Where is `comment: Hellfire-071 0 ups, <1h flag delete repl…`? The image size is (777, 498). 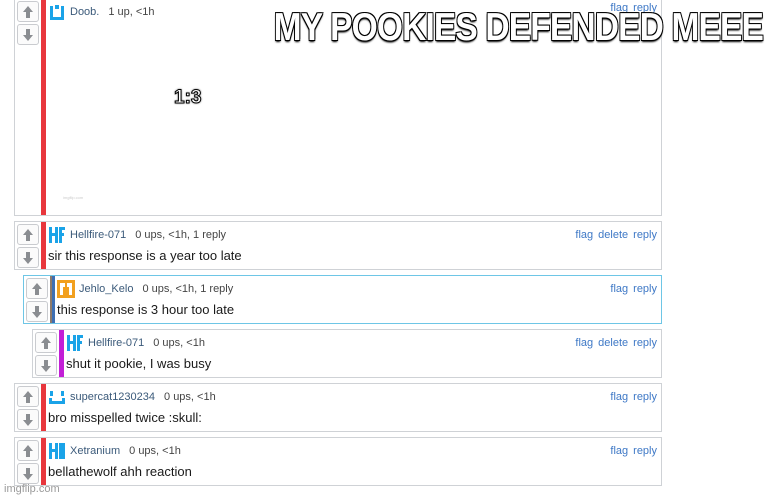 comment: Hellfire-071 0 ups, <1h flag delete repl… is located at coordinates (347, 353).